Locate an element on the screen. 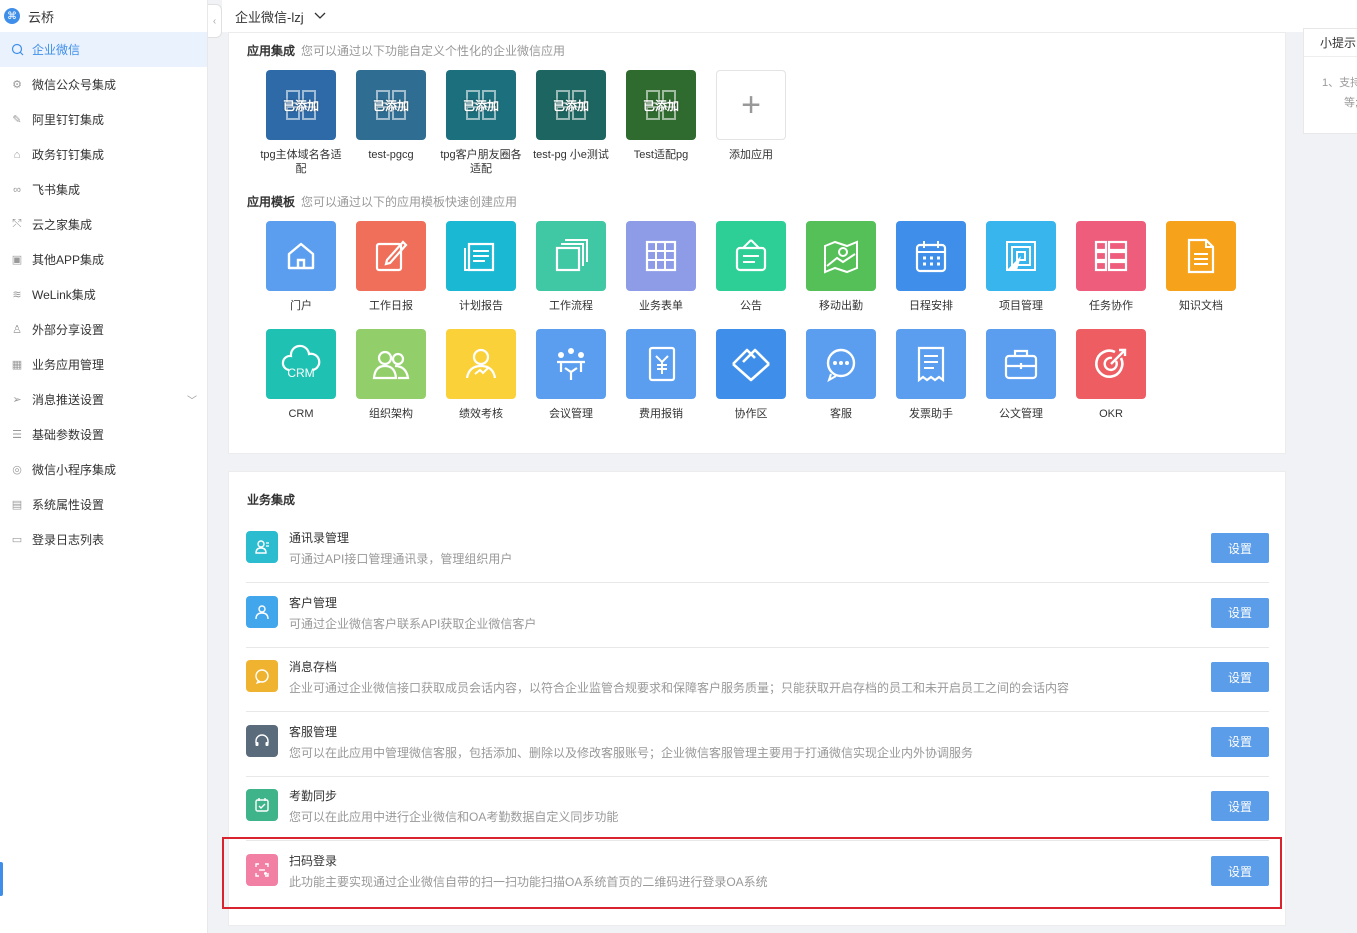  template-app: 计划报告 is located at coordinates (481, 267).